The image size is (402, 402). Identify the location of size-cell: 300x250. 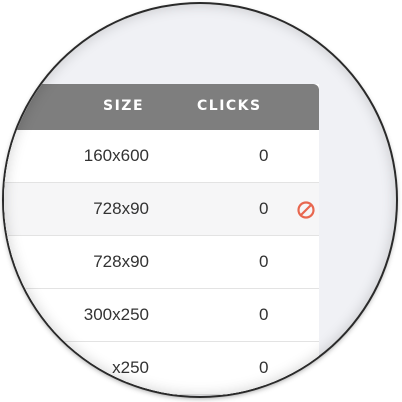
(116, 314).